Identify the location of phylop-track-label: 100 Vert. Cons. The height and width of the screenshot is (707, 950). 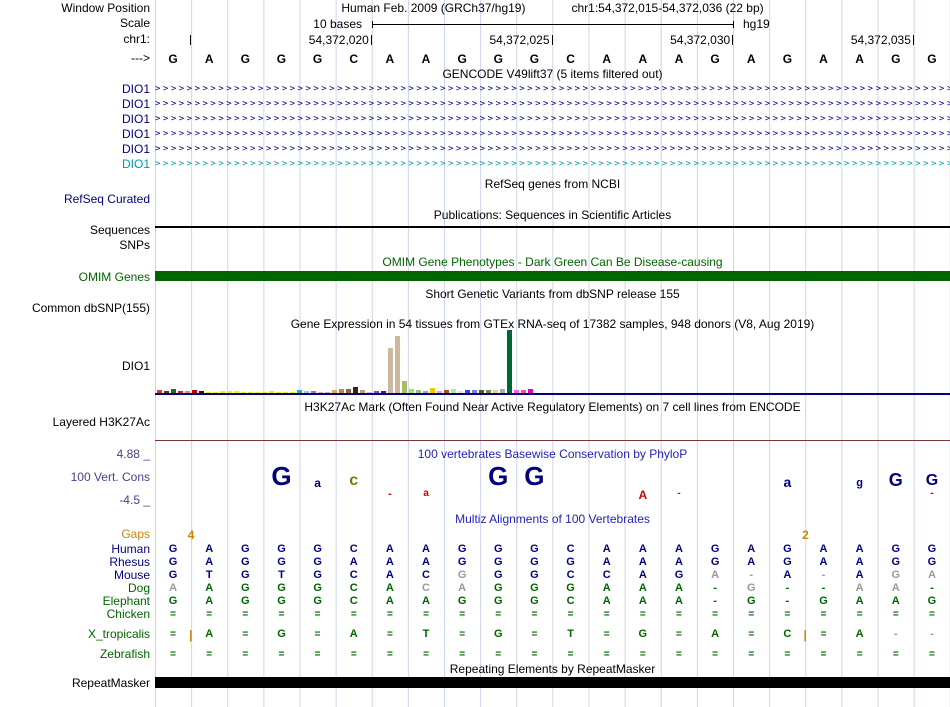
(75, 477).